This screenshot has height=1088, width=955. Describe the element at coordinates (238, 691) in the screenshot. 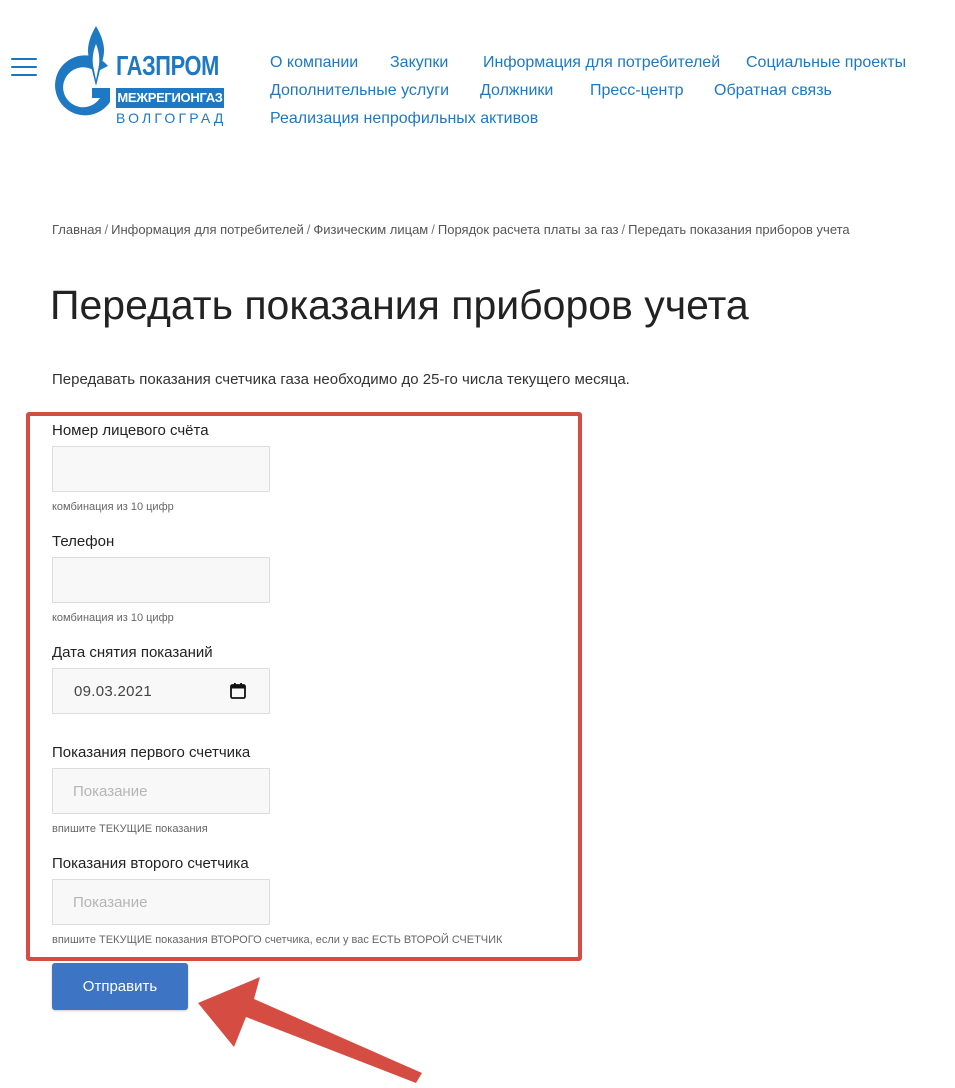

I see `calendar-icon` at that location.